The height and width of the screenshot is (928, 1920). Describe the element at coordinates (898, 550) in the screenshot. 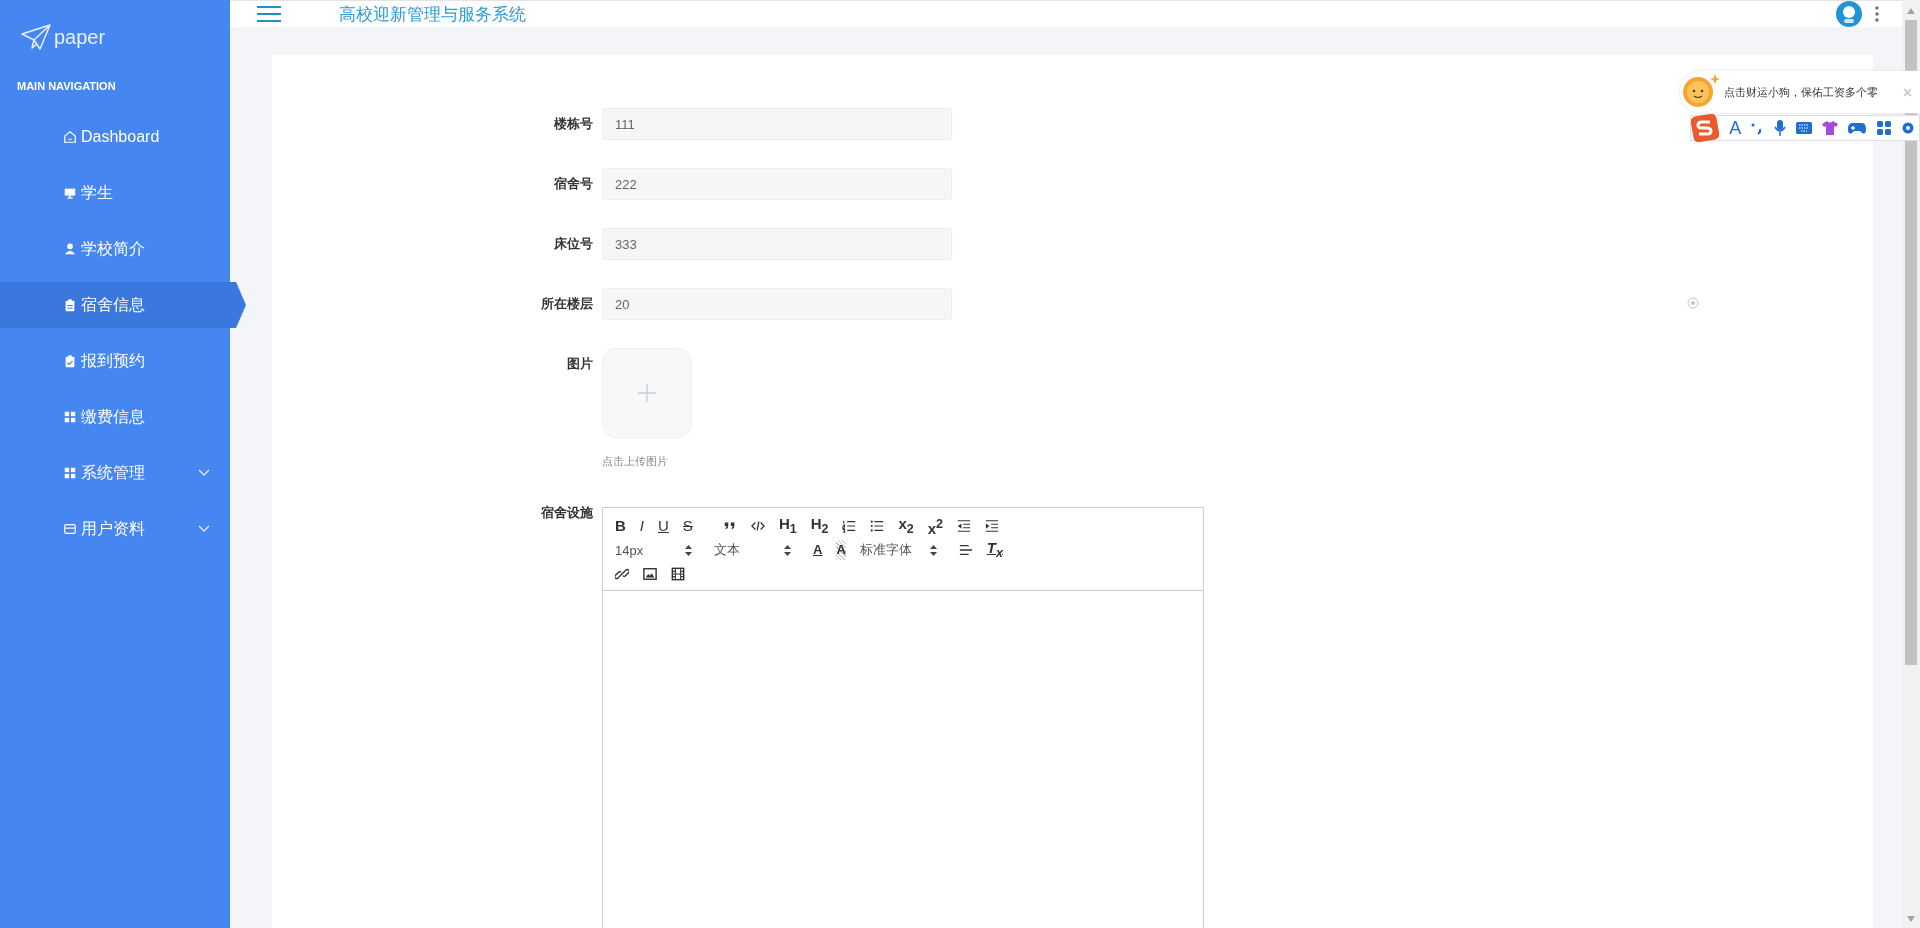

I see `toolbar-select: 标准字体` at that location.